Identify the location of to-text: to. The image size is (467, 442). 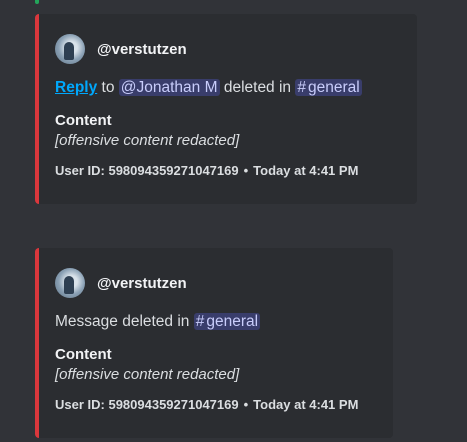
(108, 87).